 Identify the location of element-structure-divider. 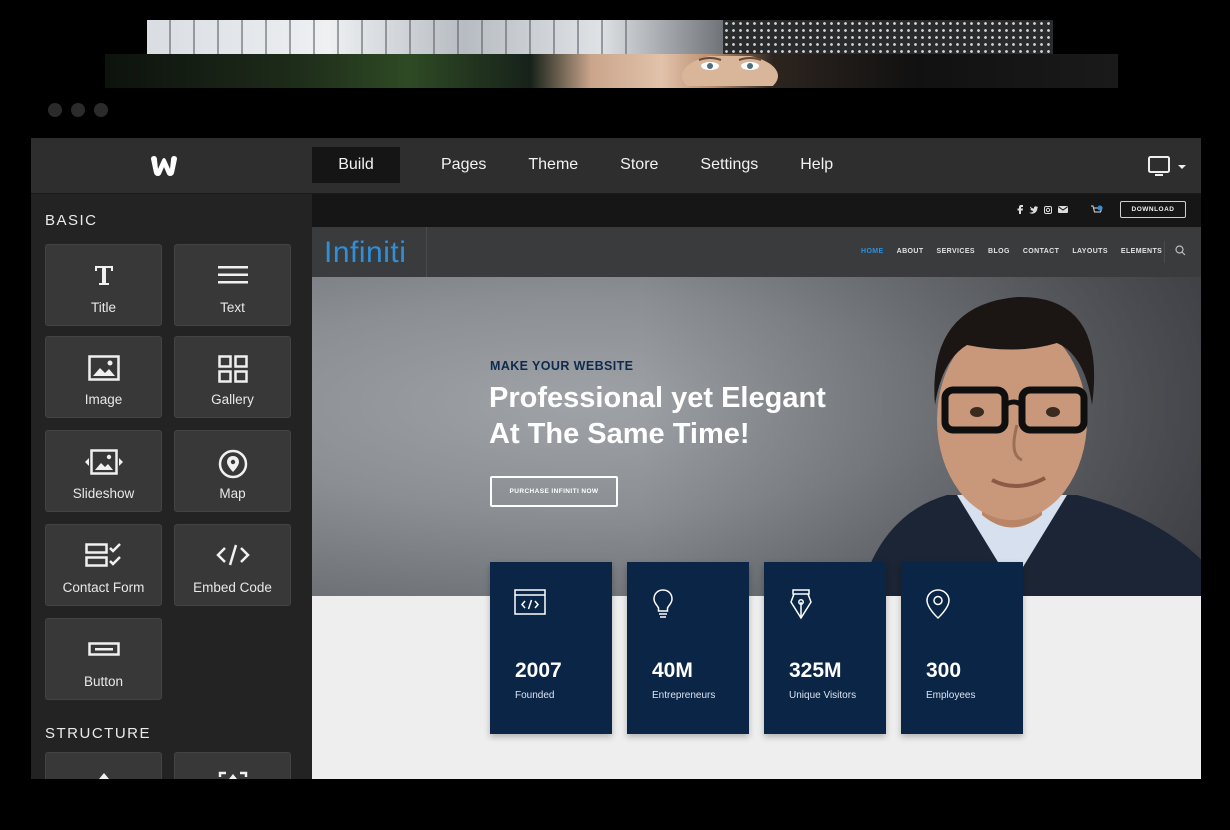
(103, 765).